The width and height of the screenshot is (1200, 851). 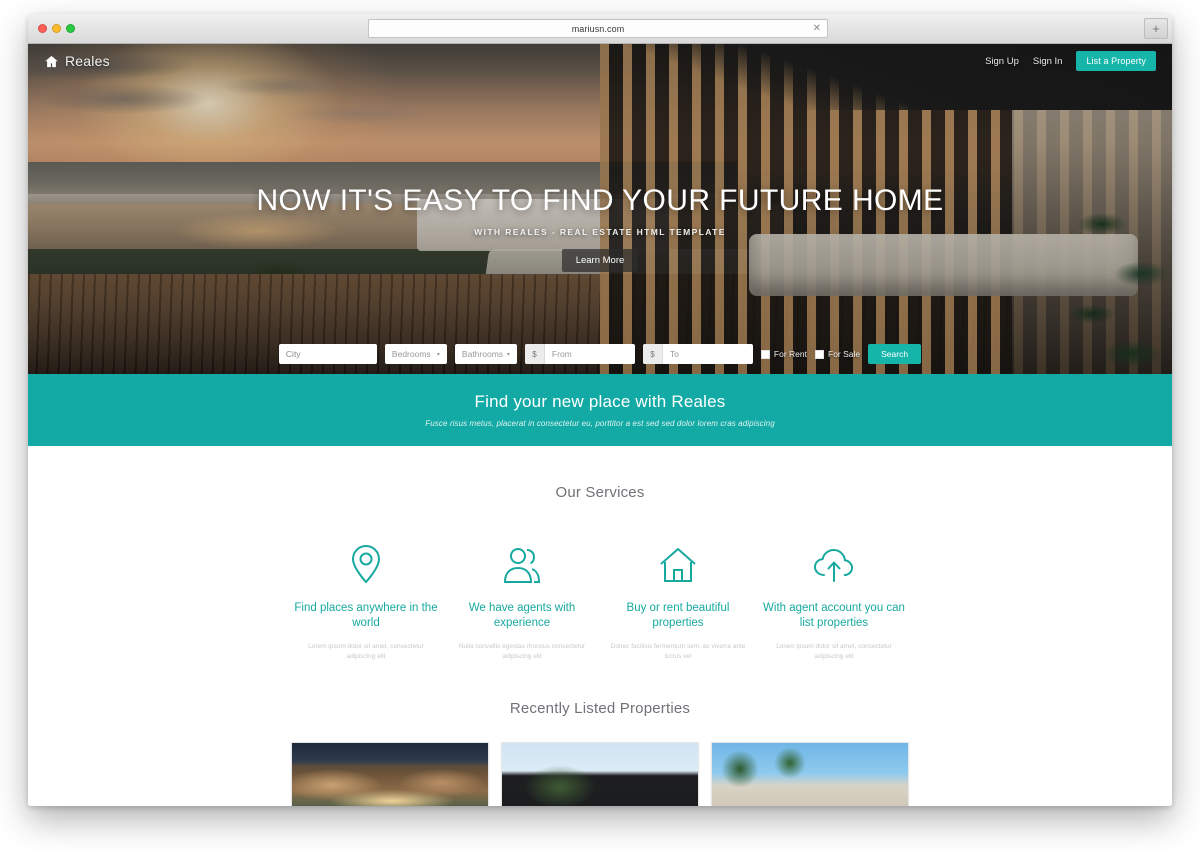 I want to click on maximize-window-button, so click(x=70, y=28).